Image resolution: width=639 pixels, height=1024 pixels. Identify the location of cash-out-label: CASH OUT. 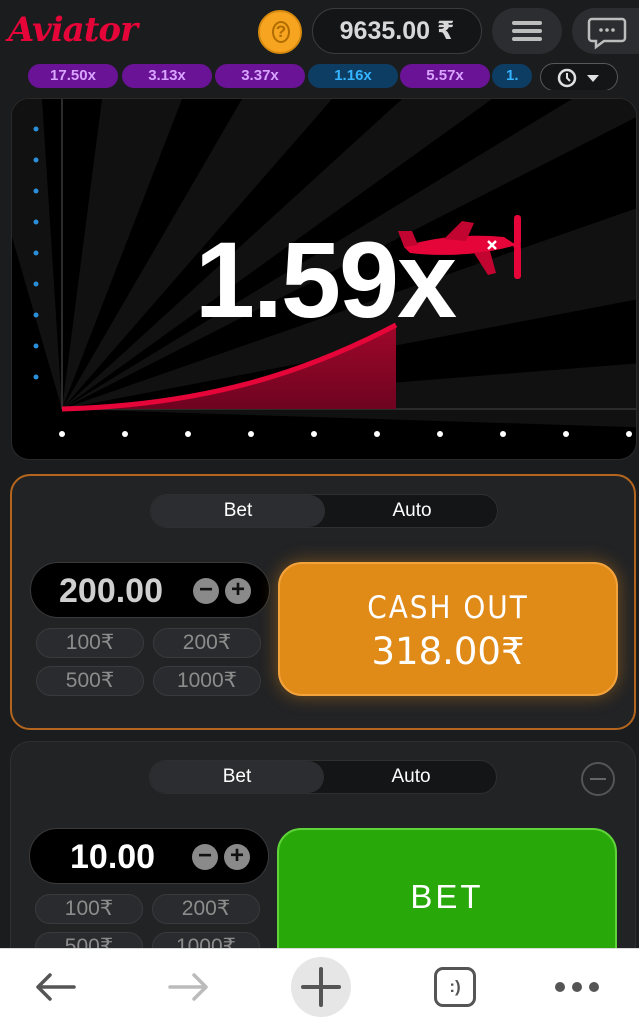
(448, 608).